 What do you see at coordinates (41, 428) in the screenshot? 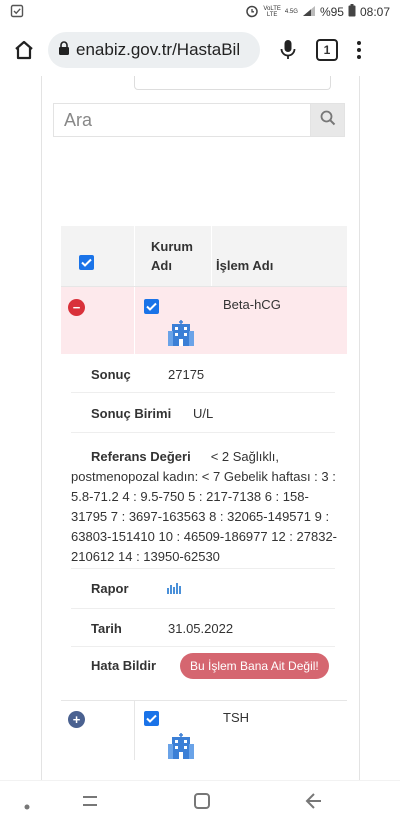
I see `panel-left-border` at bounding box center [41, 428].